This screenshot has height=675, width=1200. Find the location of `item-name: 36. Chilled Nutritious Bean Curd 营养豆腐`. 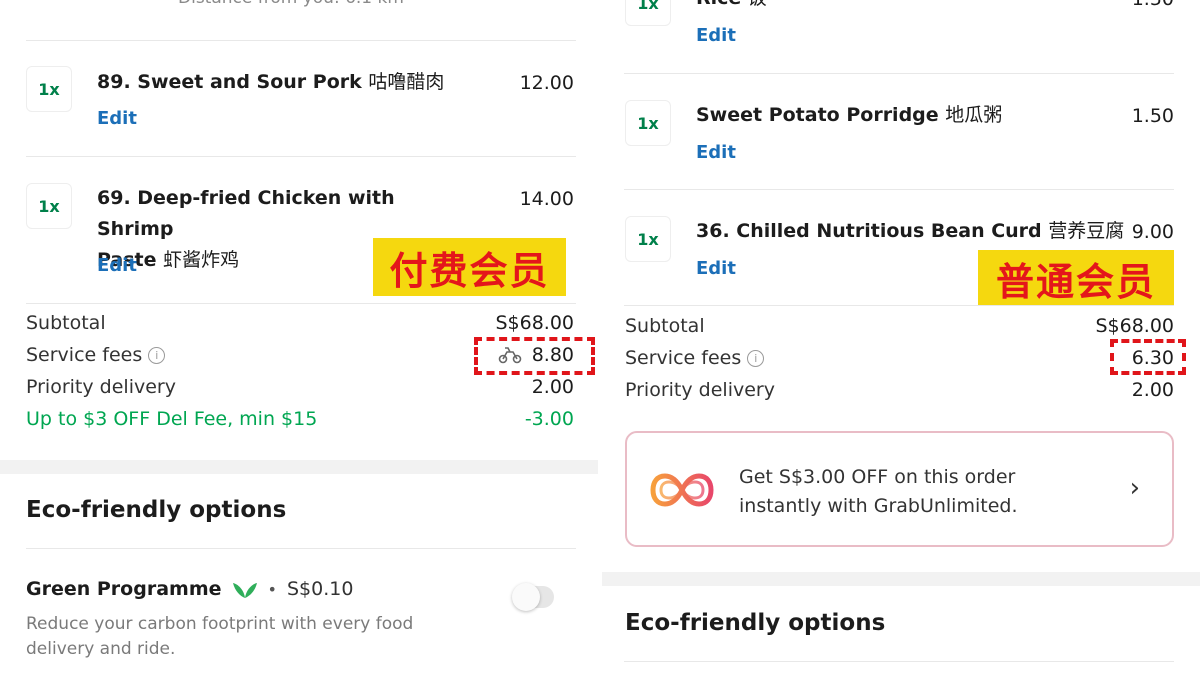

item-name: 36. Chilled Nutritious Bean Curd 营养豆腐 is located at coordinates (910, 231).